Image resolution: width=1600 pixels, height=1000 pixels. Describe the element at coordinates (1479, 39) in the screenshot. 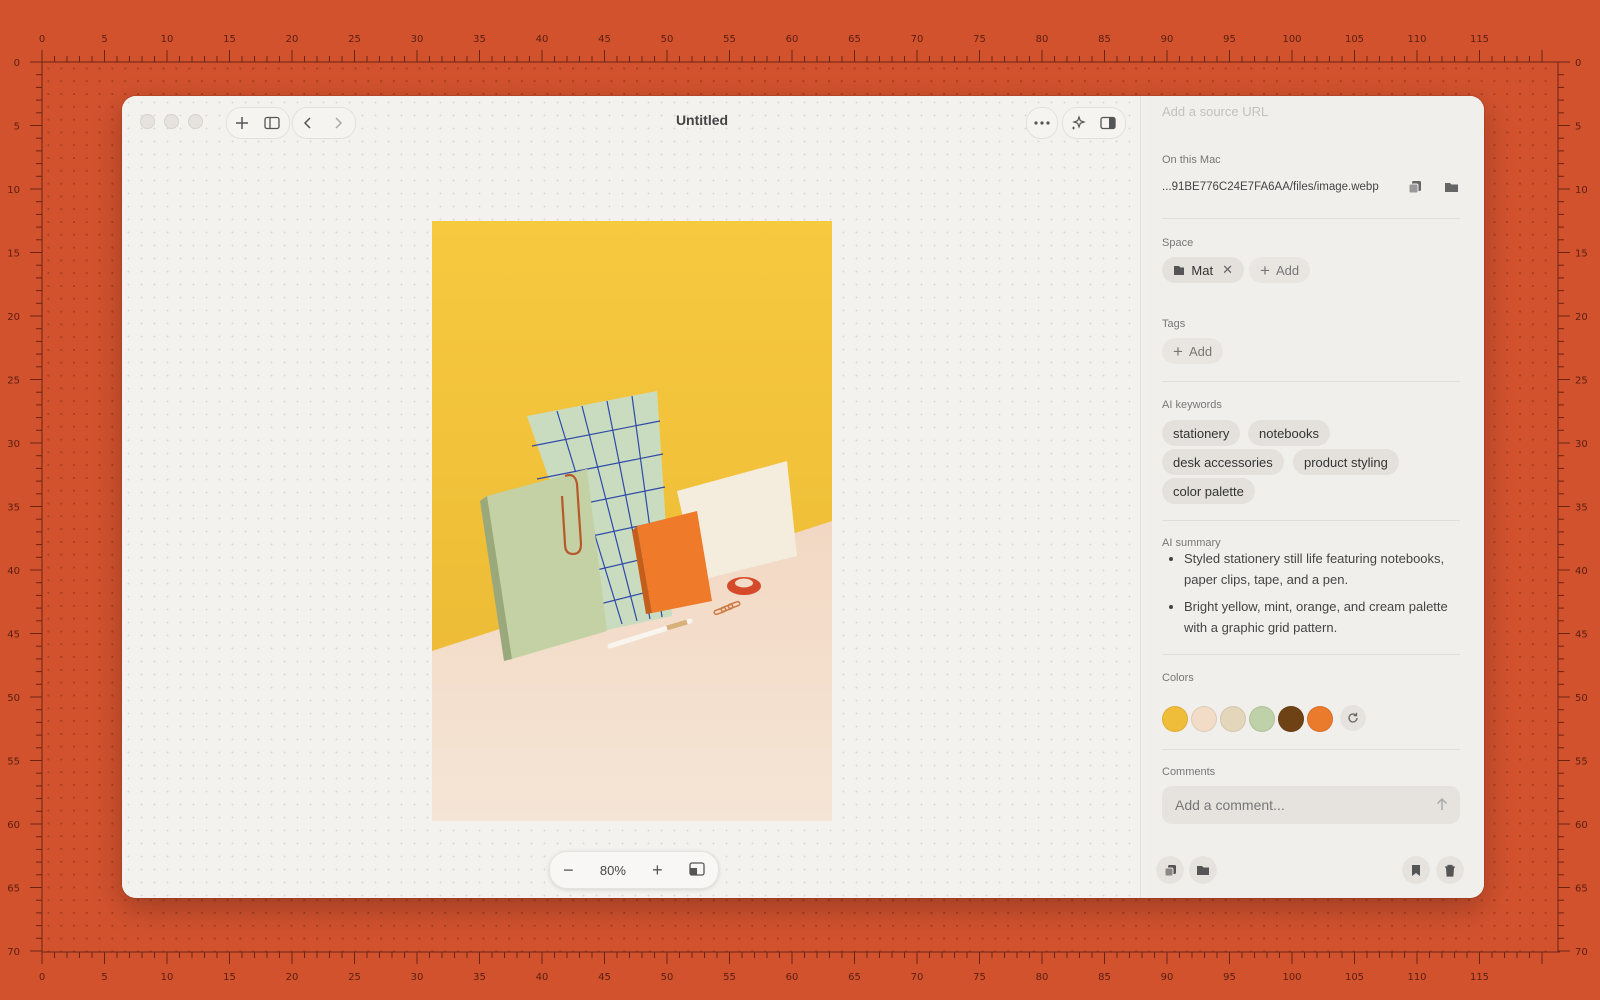

I see `ruler-label: 115` at that location.